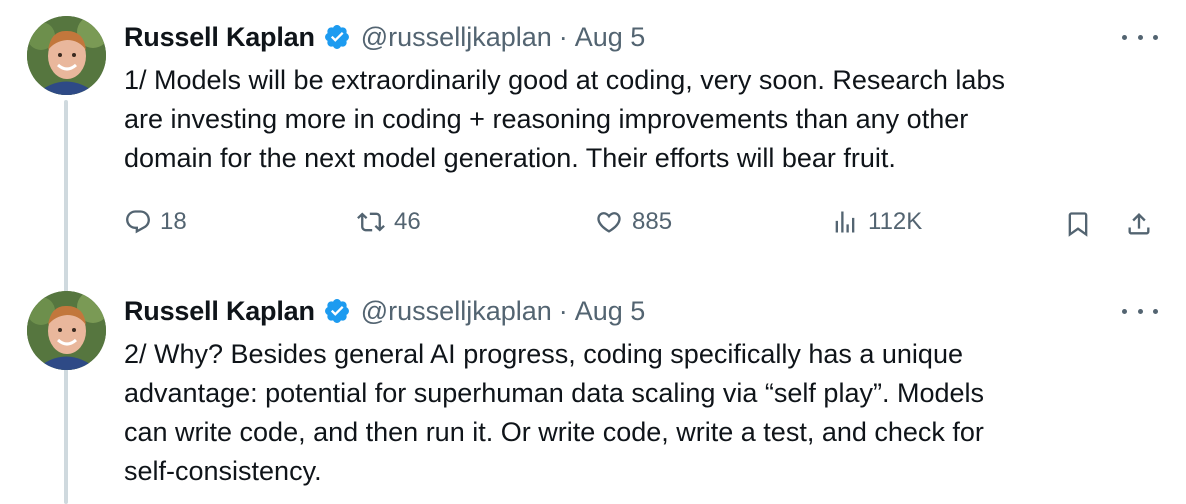 The width and height of the screenshot is (1186, 504). I want to click on repost-count: 46, so click(407, 221).